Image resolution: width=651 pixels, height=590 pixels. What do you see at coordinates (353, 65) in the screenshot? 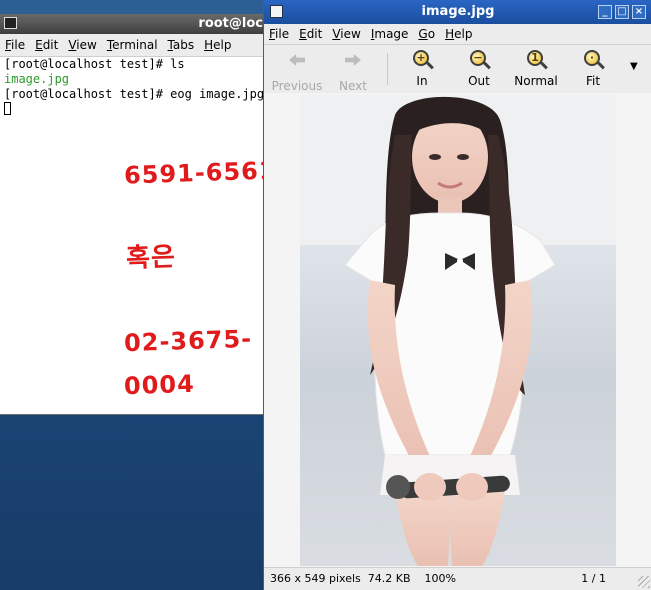
I see `arrow-right-icon` at bounding box center [353, 65].